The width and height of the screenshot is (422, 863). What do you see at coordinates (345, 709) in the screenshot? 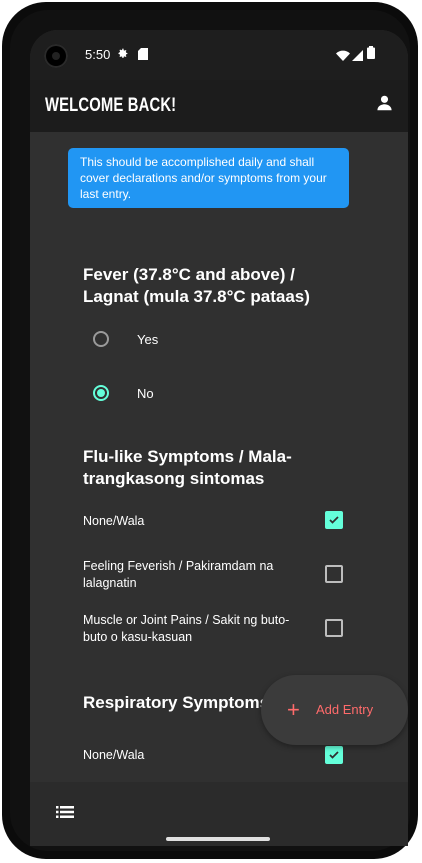
I see `add-entry-label: Add Entry` at bounding box center [345, 709].